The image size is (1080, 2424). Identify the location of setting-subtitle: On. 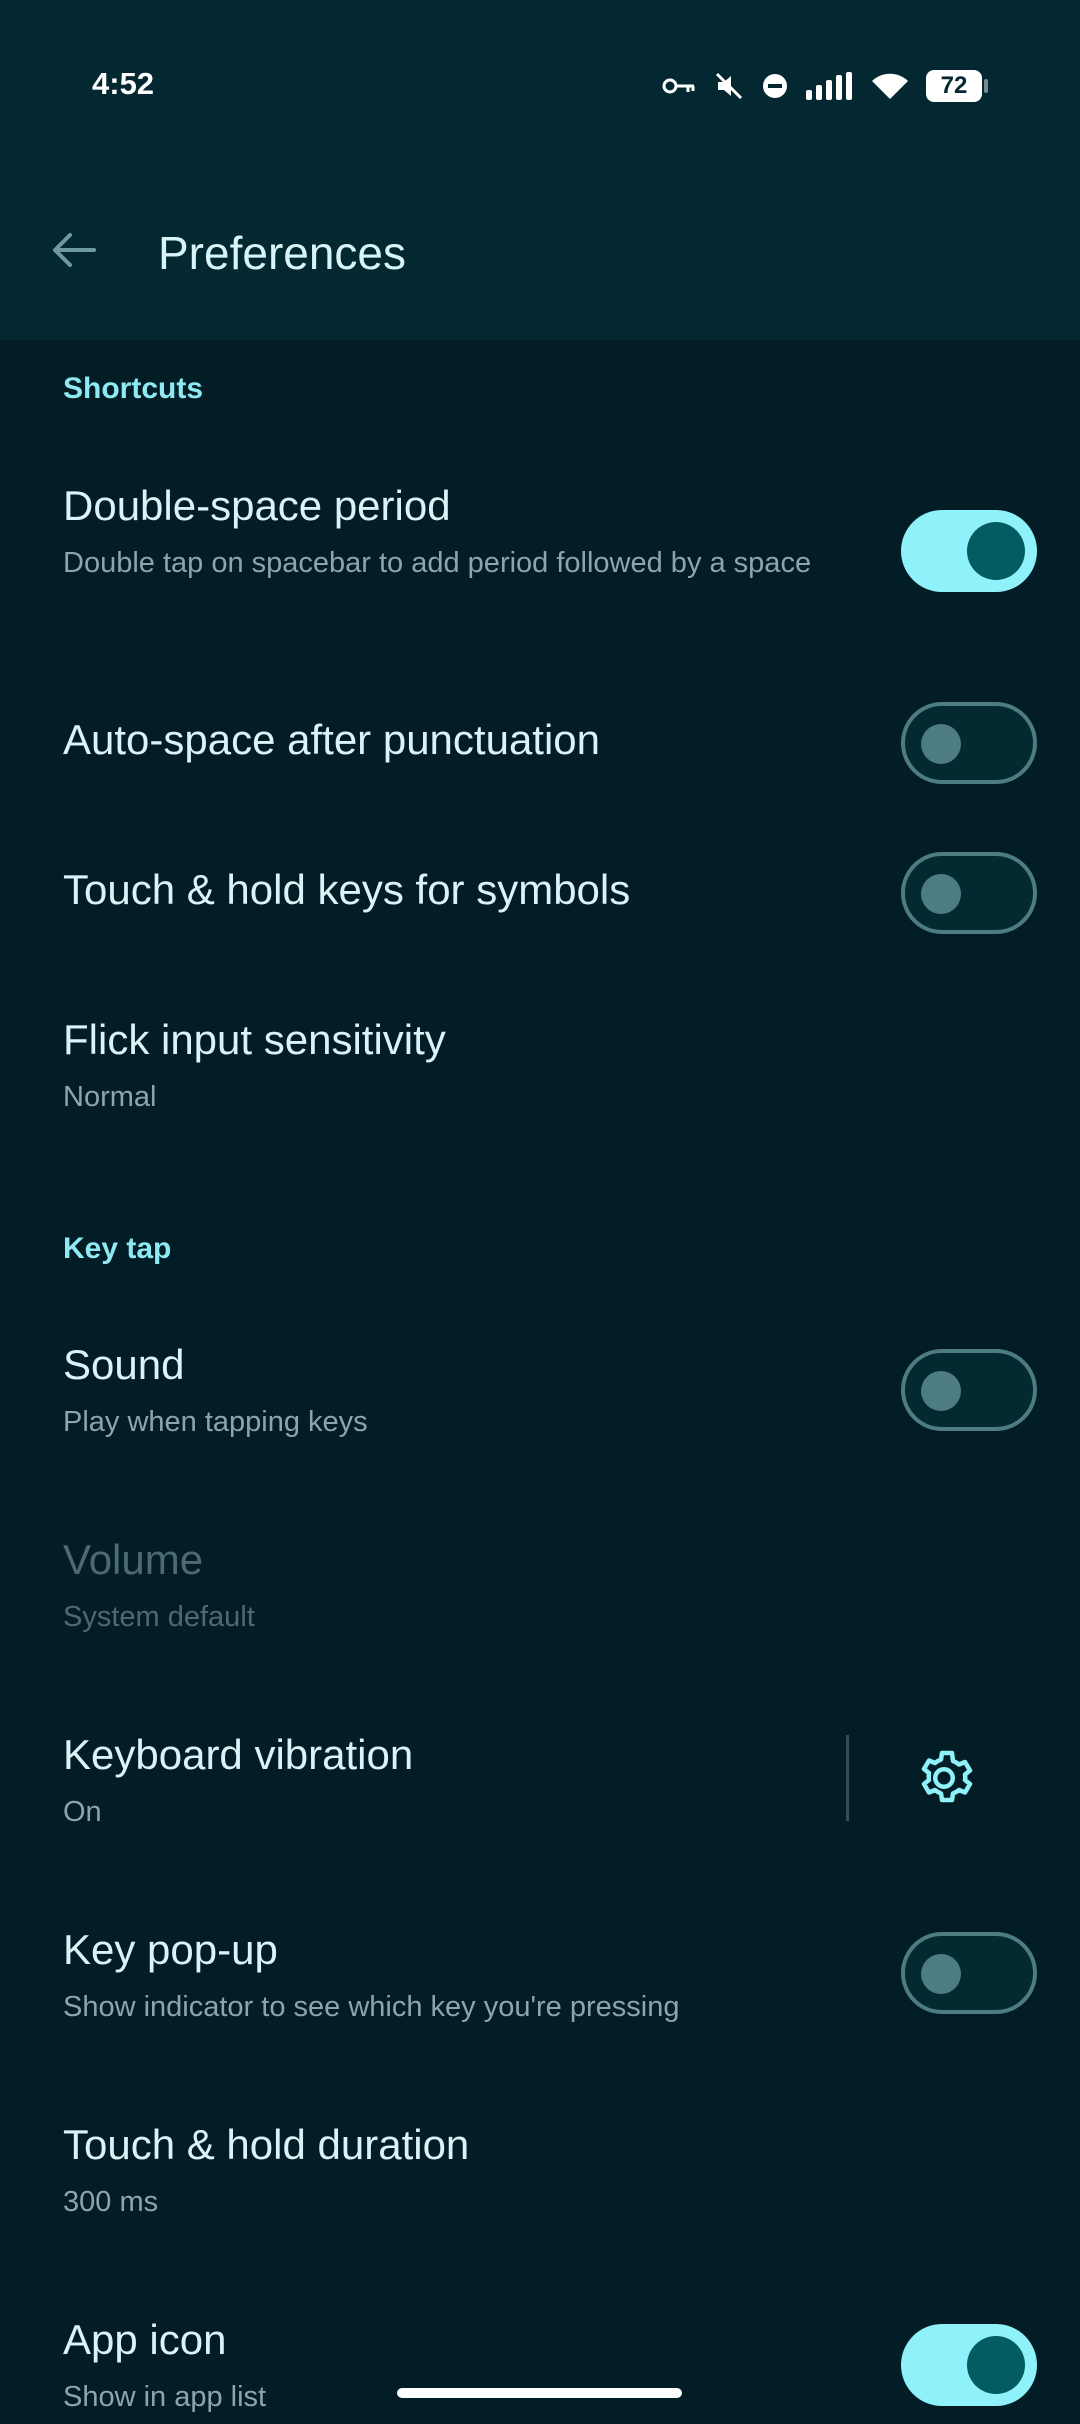
(82, 1812).